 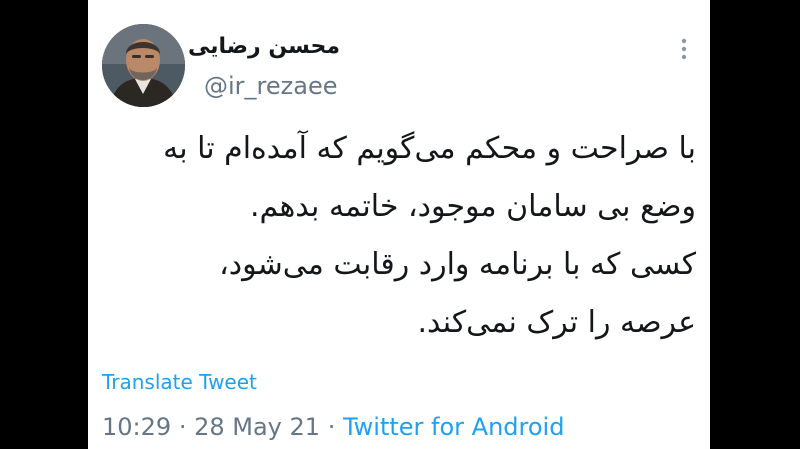 I want to click on translate-tweet-link: Translate Tweet, so click(x=179, y=382).